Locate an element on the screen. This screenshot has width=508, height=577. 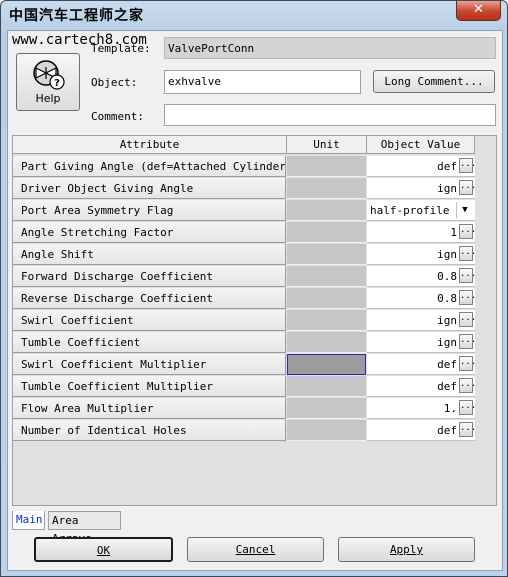
attribute-cell: Forward Discharge Coefficient is located at coordinates (149, 276).